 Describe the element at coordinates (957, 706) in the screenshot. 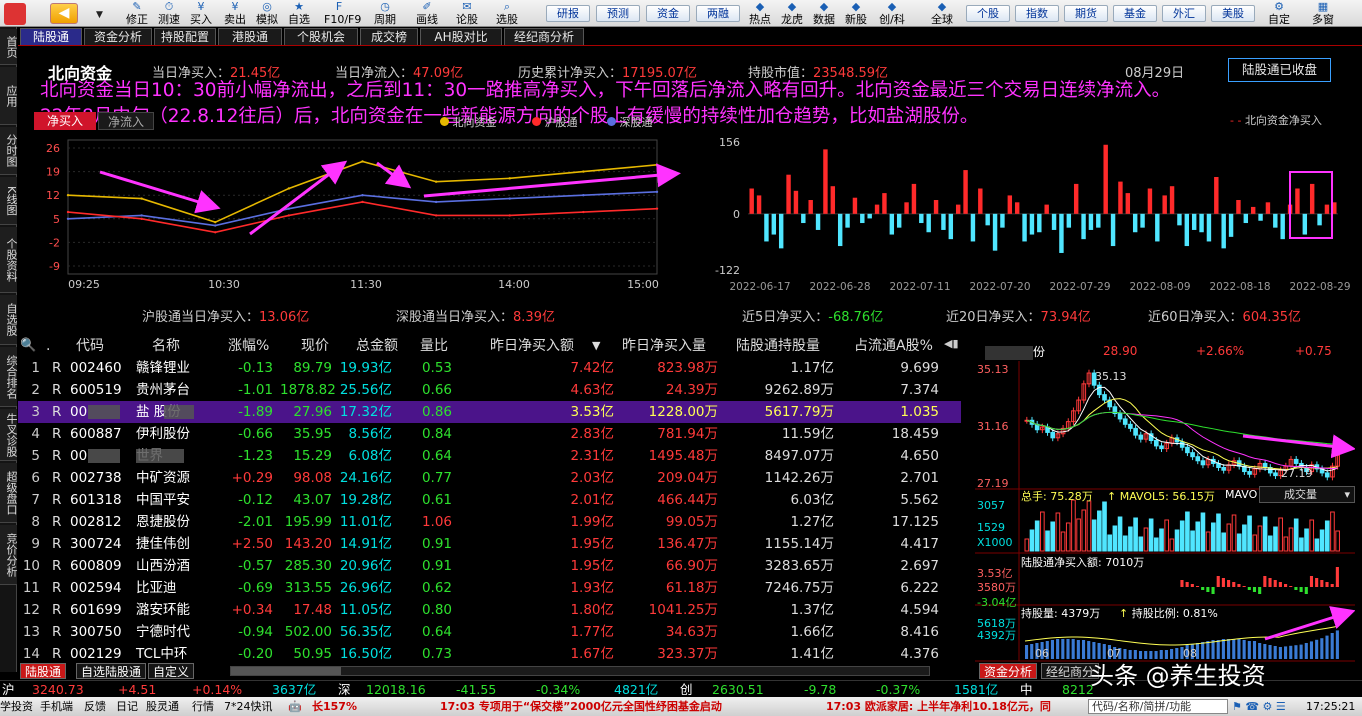

I see `news-ticker-2: 17:03 欧派家居: 上半年净利10.18亿元，同` at that location.